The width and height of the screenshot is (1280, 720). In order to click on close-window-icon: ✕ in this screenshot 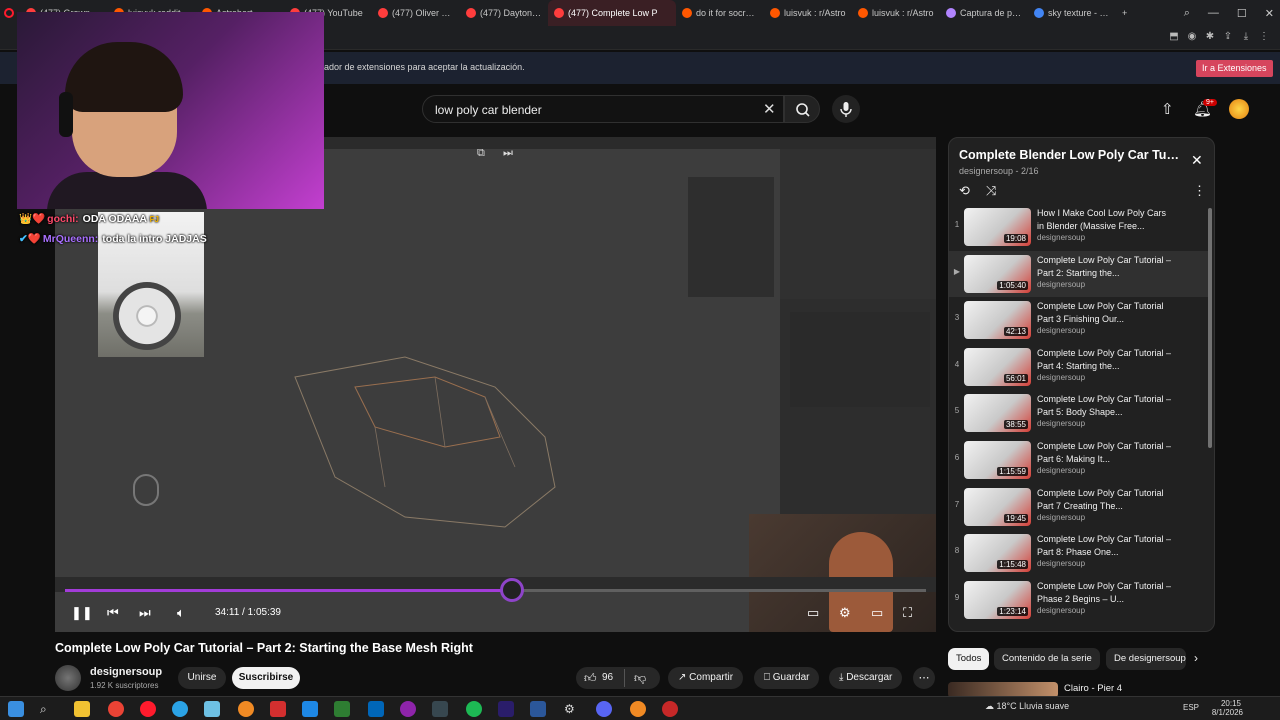, I will do `click(1269, 13)`.